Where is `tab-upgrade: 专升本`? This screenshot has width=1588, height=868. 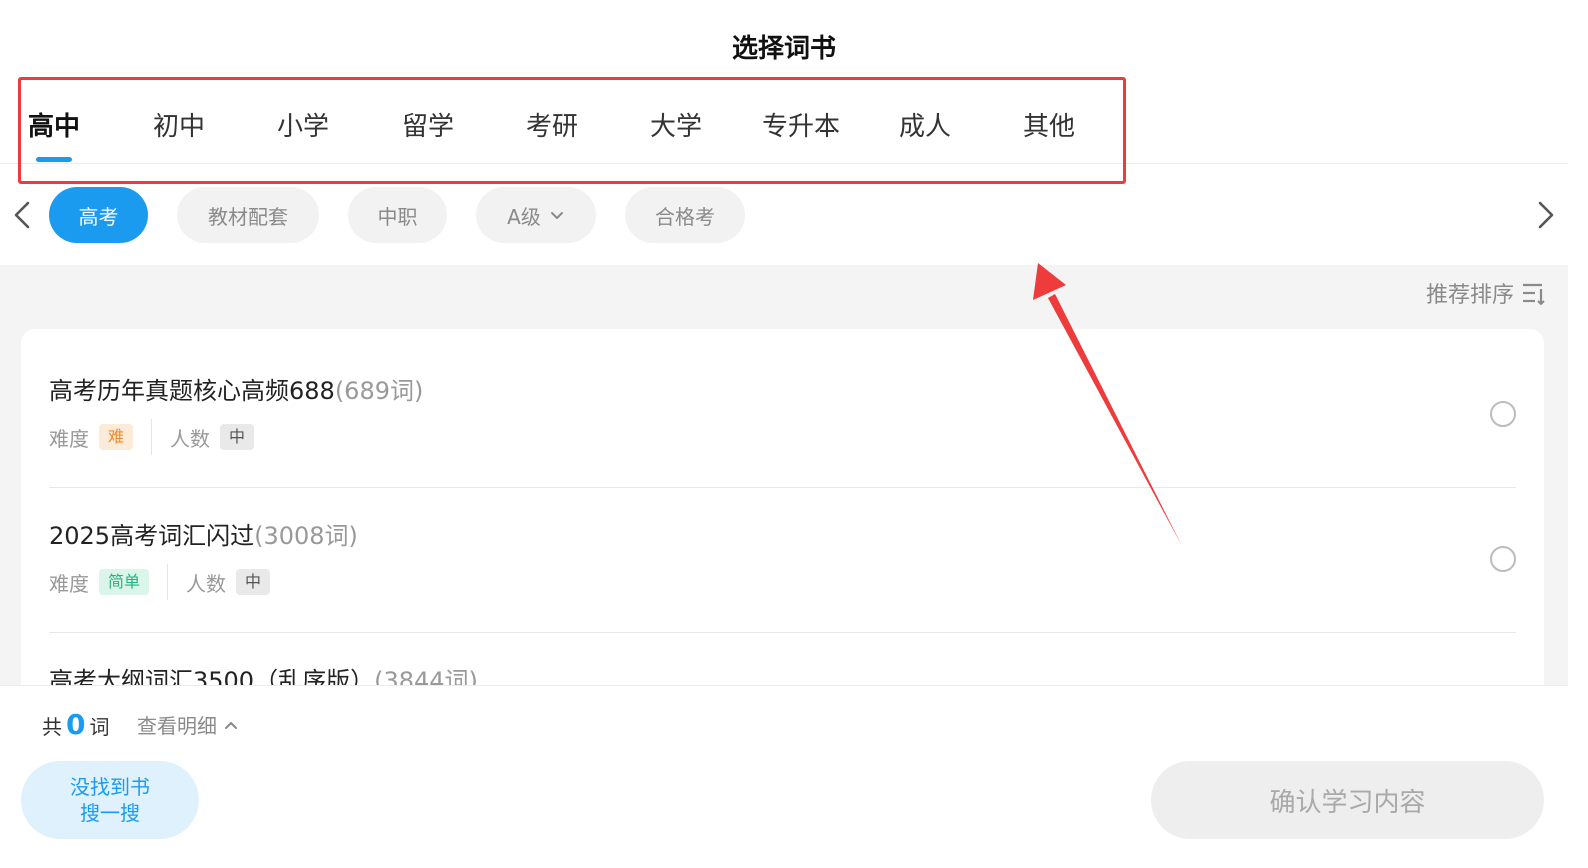
tab-upgrade: 专升本 is located at coordinates (801, 124).